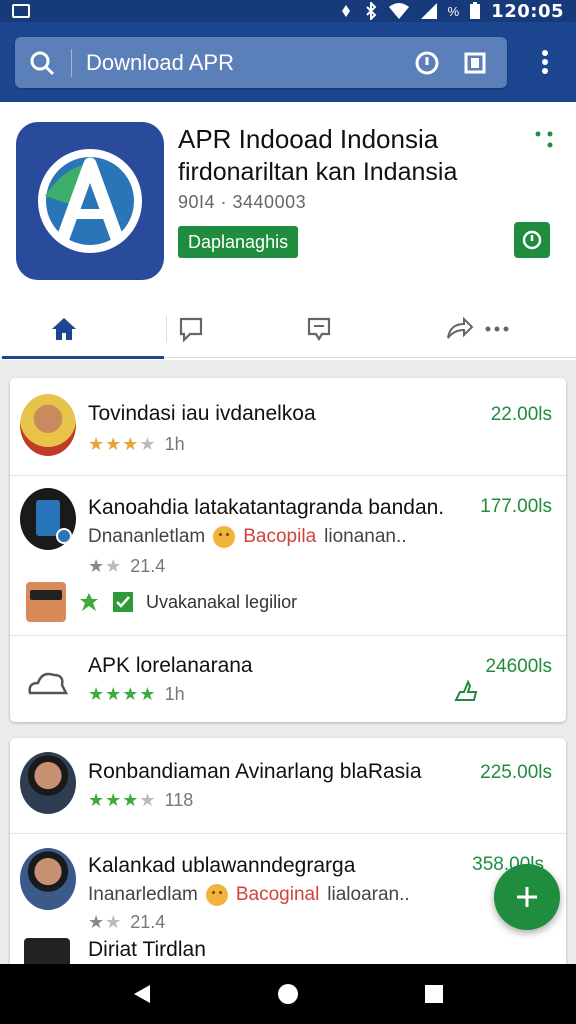 Image resolution: width=576 pixels, height=1024 pixels. I want to click on tab-share, so click(479, 329).